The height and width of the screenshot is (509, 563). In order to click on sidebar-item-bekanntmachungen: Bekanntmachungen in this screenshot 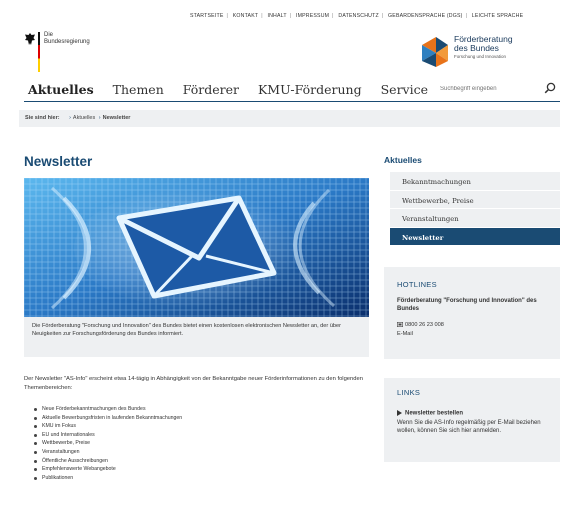, I will do `click(475, 181)`.